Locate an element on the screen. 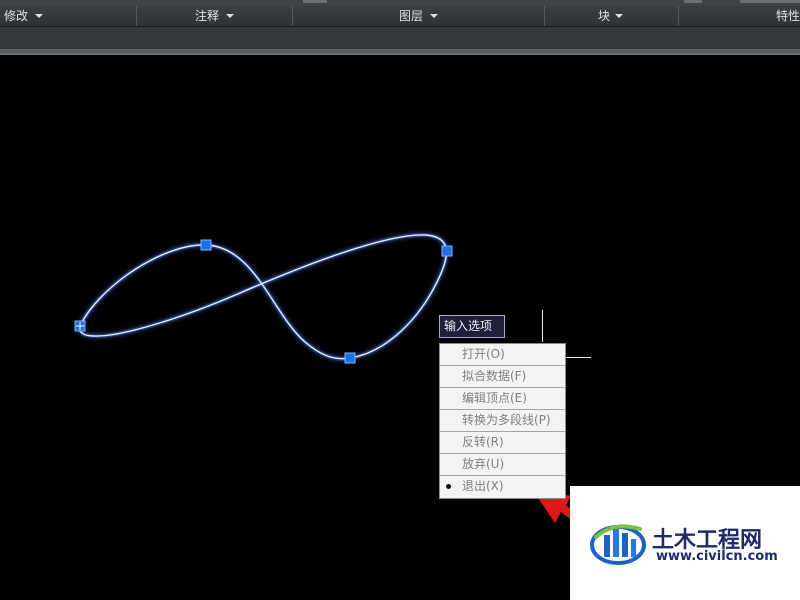 This screenshot has width=800, height=600. ribbon-panel-modify: 修改 is located at coordinates (68, 16).